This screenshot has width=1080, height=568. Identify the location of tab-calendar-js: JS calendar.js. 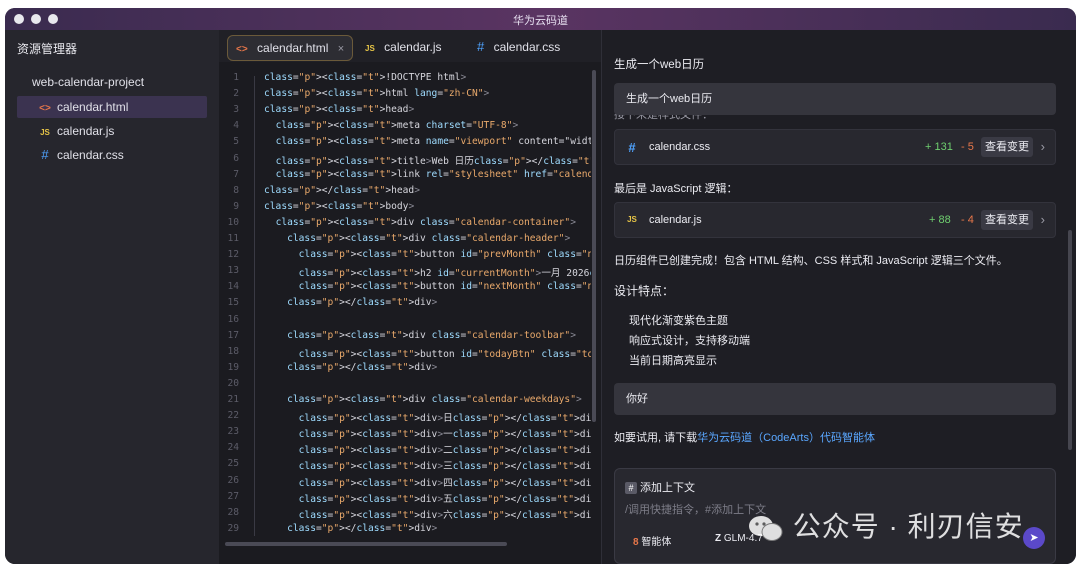
(403, 47).